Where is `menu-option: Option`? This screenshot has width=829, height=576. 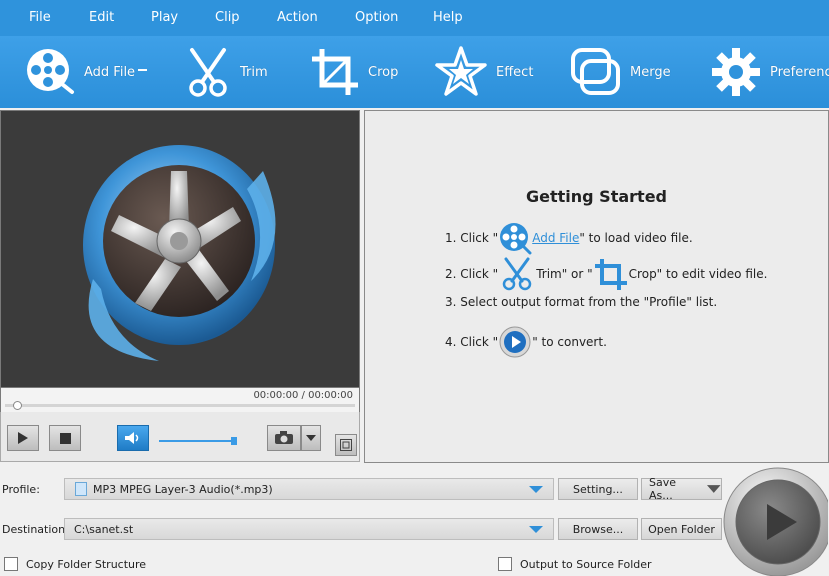
menu-option: Option is located at coordinates (376, 17).